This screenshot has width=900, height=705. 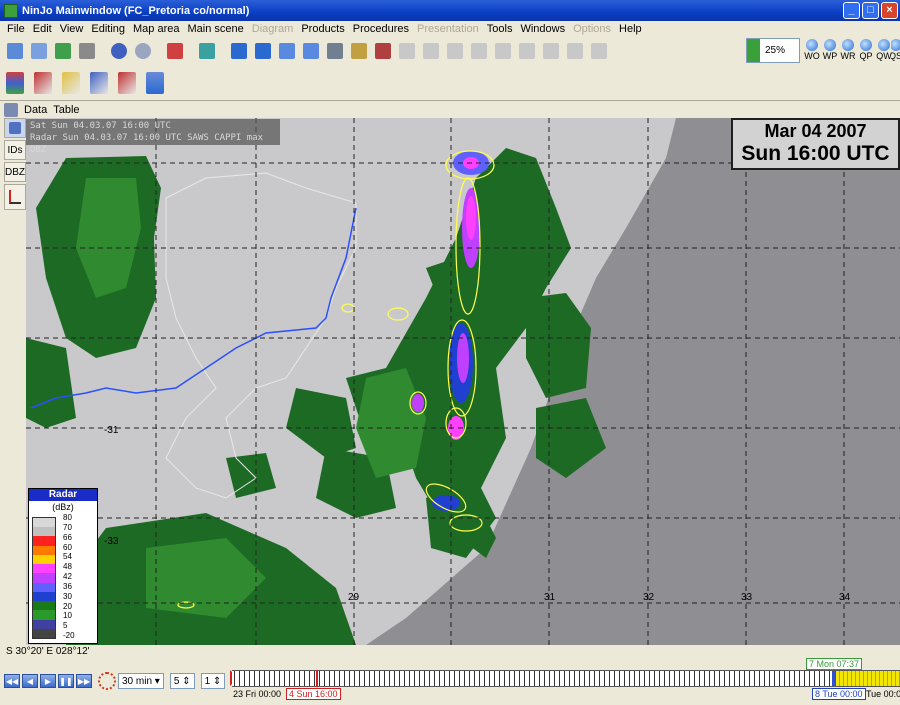 I want to click on play-button: ▶, so click(x=48, y=681).